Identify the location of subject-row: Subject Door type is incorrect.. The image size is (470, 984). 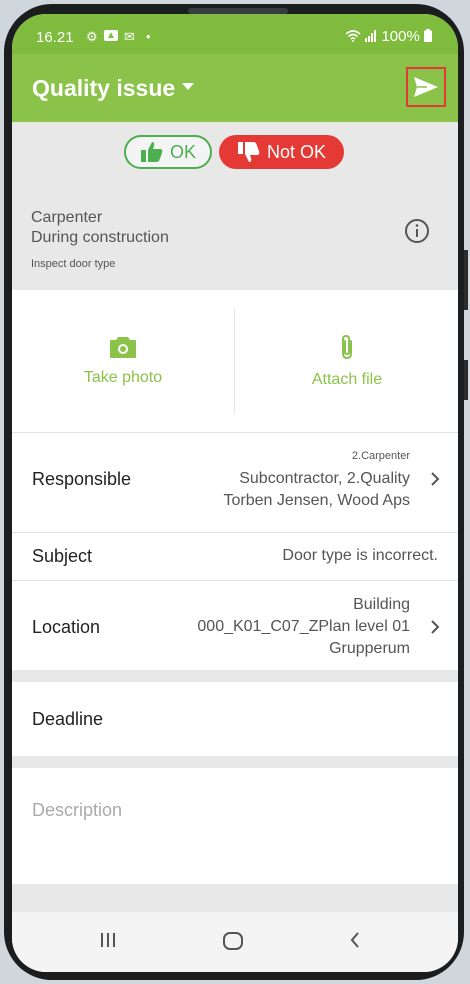
(235, 556).